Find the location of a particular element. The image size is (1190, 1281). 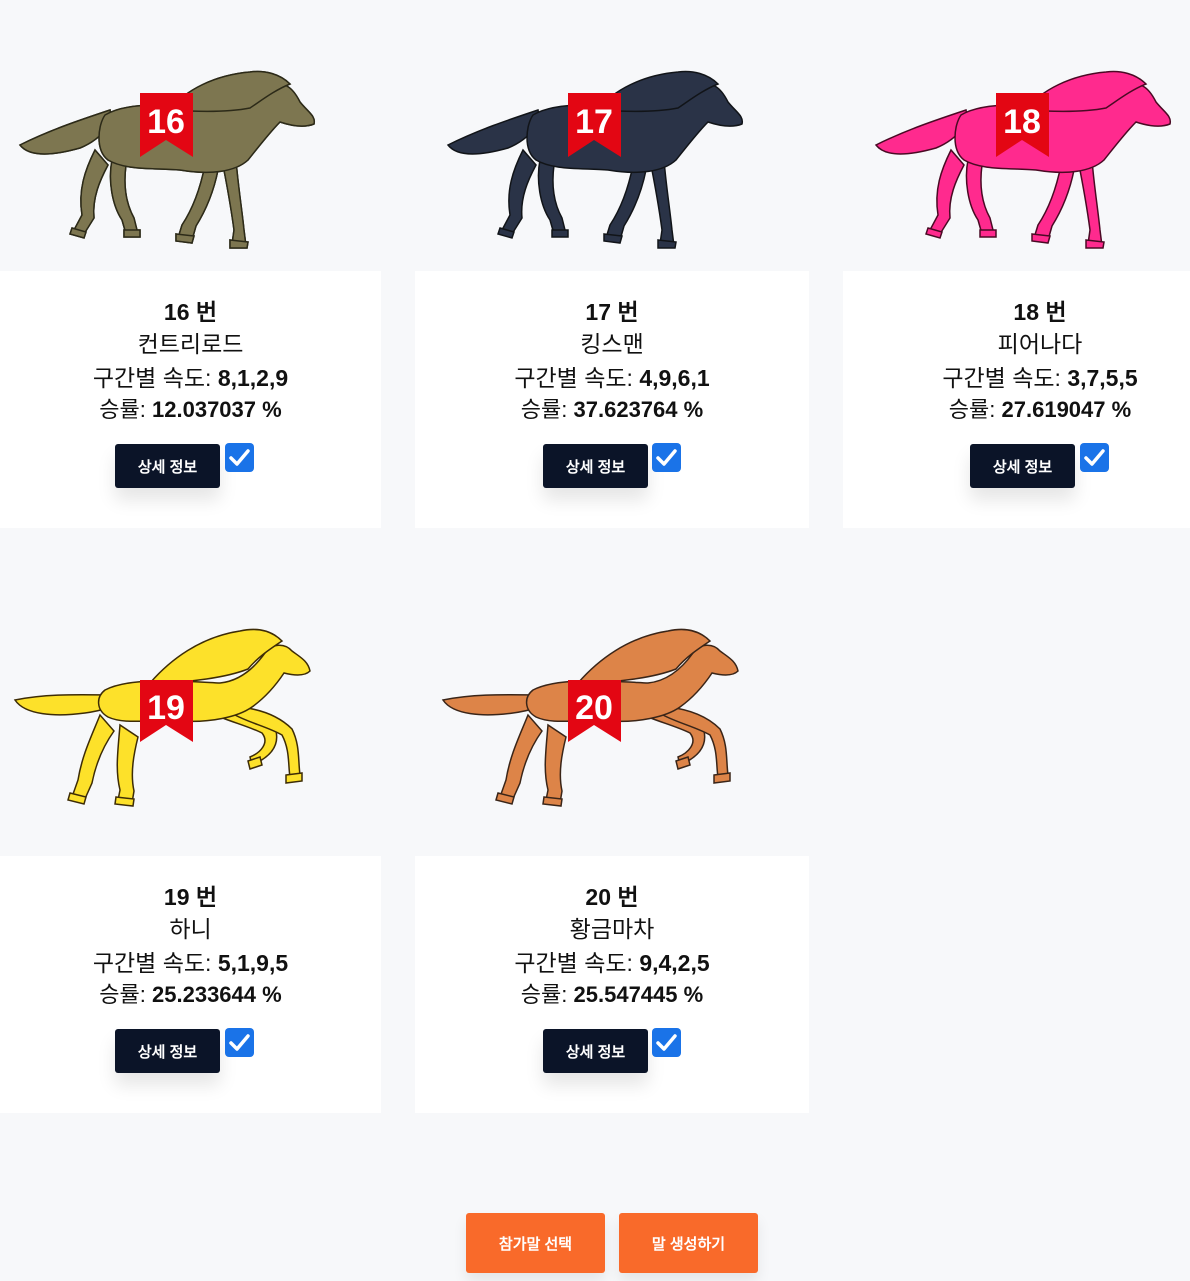

horse-win-rate: 승률: 25.547445 % is located at coordinates (612, 994).